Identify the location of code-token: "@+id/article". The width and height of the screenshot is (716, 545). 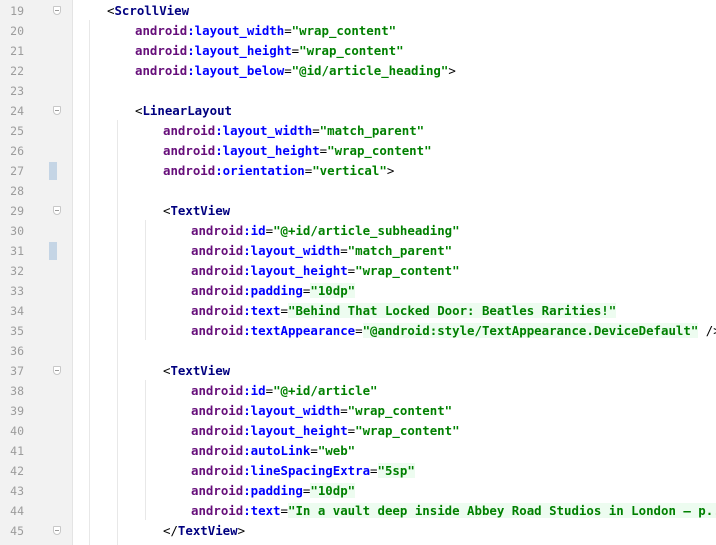
(325, 390).